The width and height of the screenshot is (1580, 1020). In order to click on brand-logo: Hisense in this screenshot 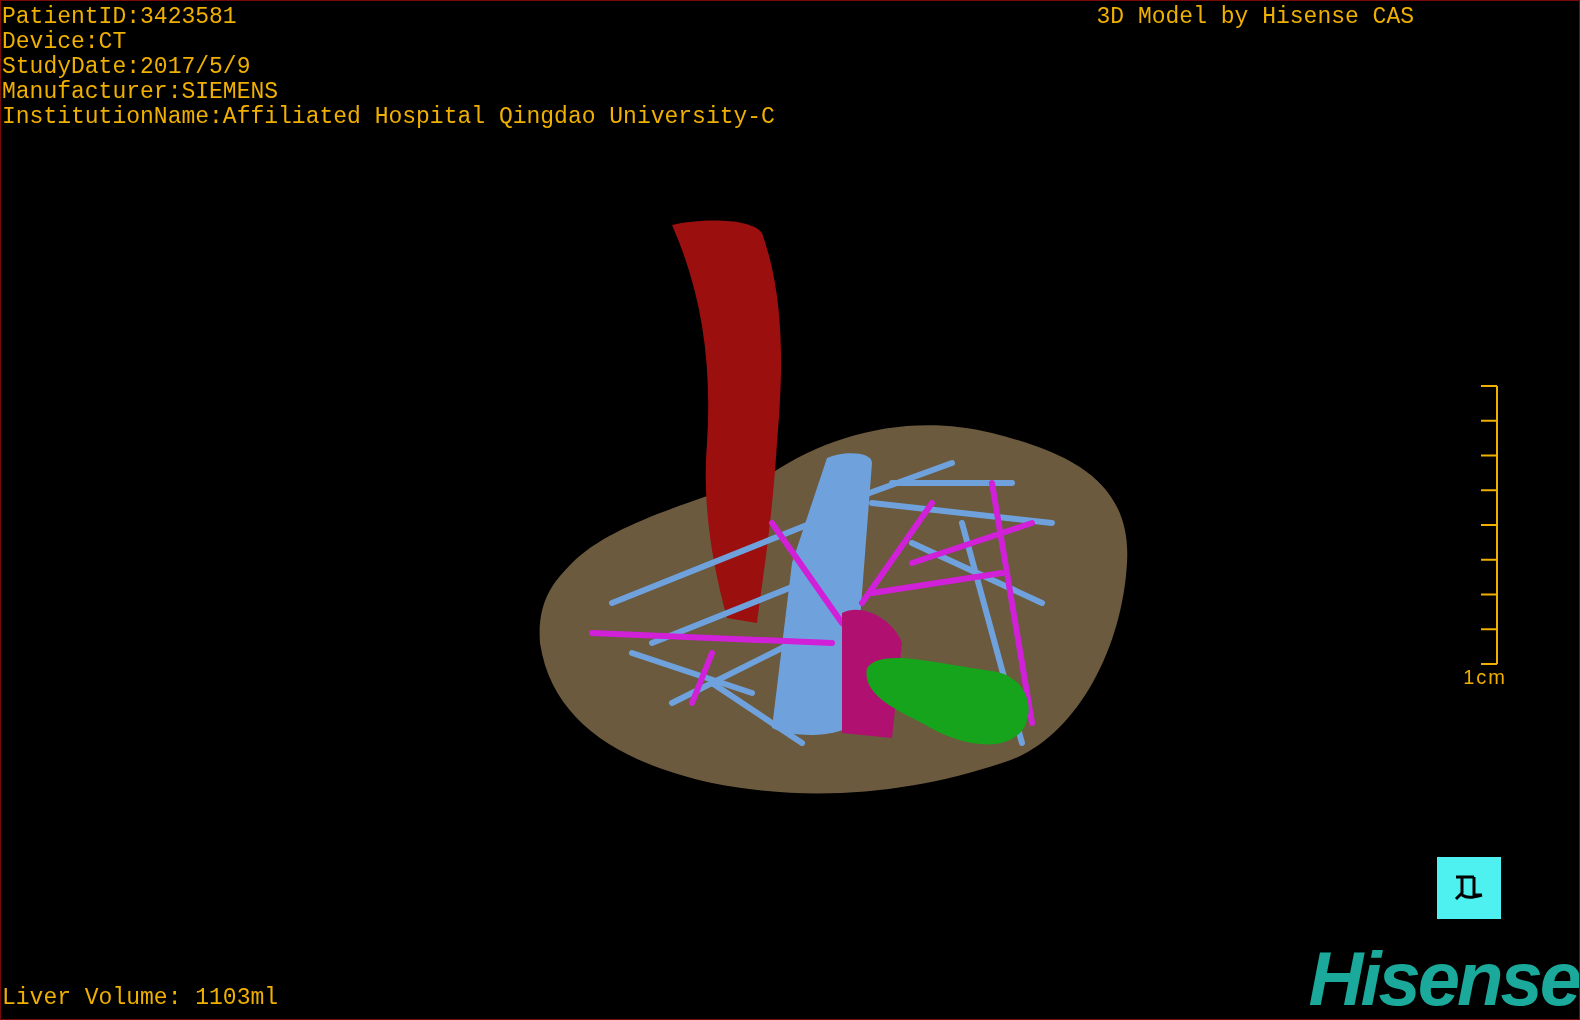, I will do `click(1443, 979)`.